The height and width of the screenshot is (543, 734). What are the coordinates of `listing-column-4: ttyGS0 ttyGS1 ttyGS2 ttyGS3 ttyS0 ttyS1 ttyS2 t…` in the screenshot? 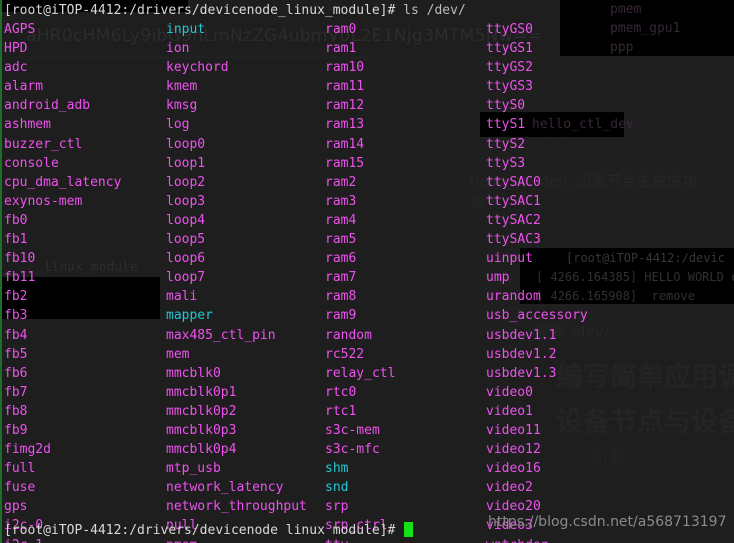 It's located at (537, 281).